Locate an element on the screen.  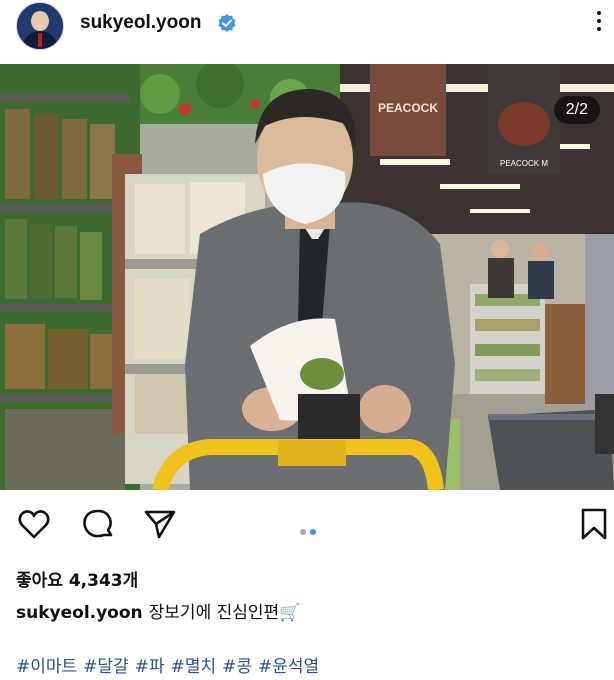
hashtag-item: #윤석열 is located at coordinates (288, 667).